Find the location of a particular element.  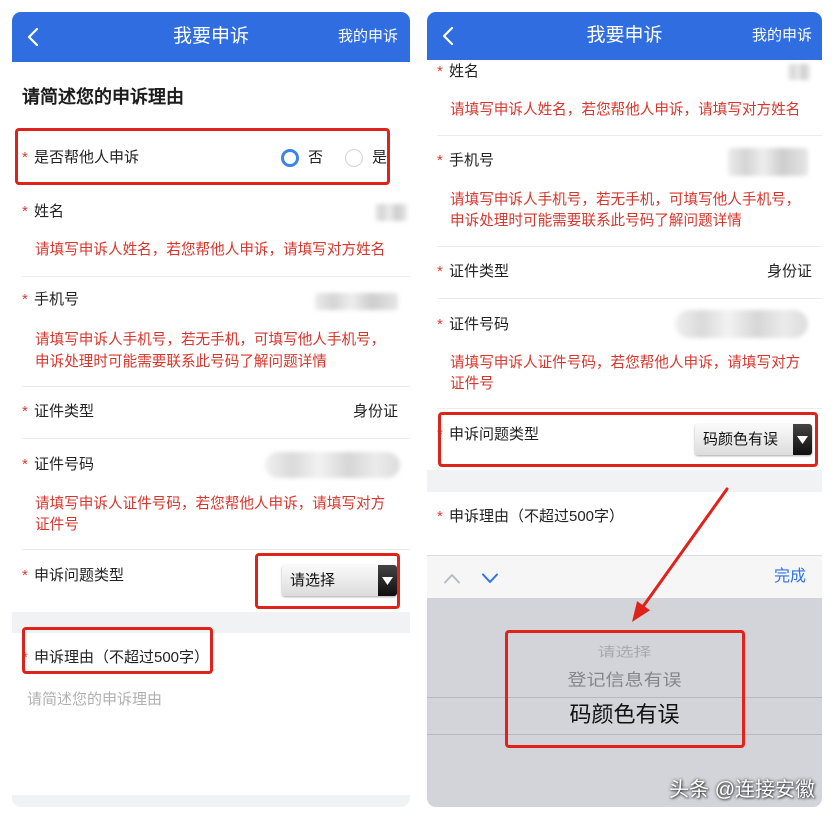

annotation-box-help-others is located at coordinates (202, 156).